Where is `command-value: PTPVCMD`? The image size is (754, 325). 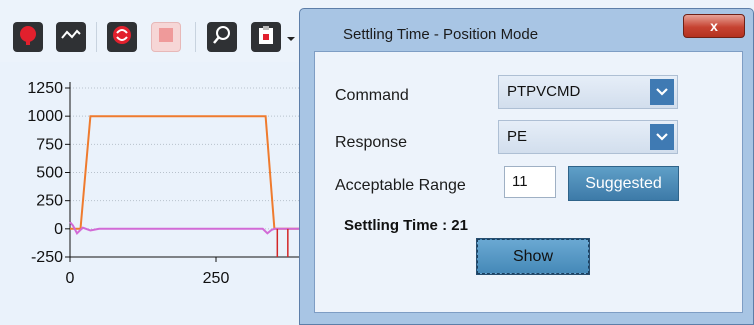 command-value: PTPVCMD is located at coordinates (544, 91).